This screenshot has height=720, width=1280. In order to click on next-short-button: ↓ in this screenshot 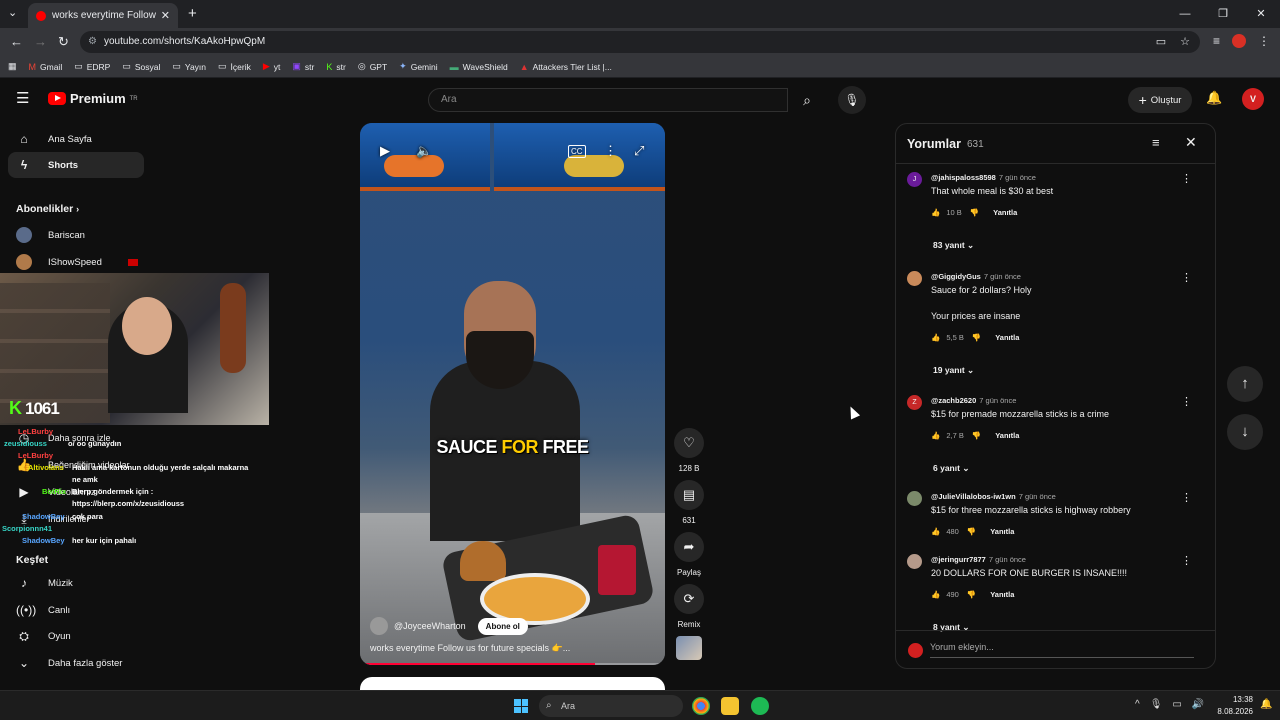, I will do `click(1245, 432)`.